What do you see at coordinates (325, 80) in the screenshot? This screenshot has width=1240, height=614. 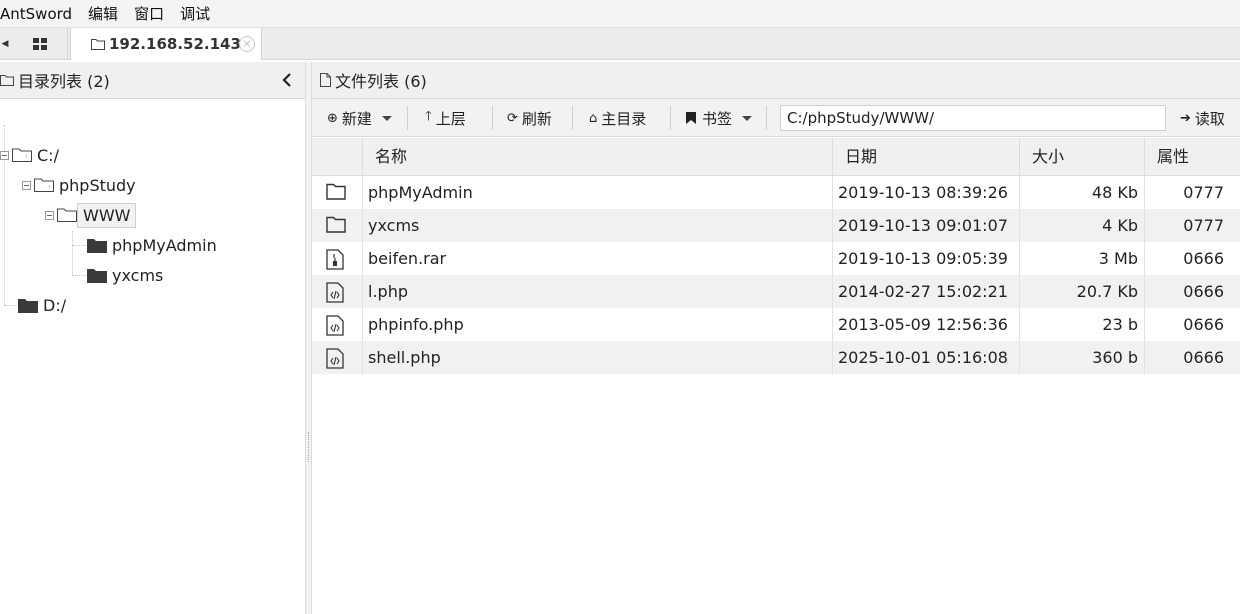 I see `file-outline-icon` at bounding box center [325, 80].